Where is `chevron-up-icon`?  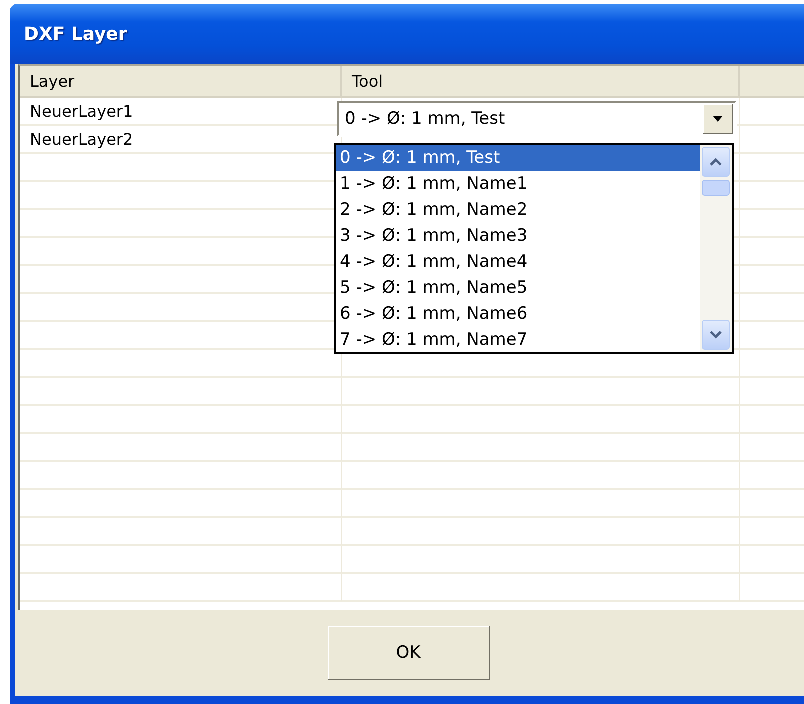
chevron-up-icon is located at coordinates (716, 162).